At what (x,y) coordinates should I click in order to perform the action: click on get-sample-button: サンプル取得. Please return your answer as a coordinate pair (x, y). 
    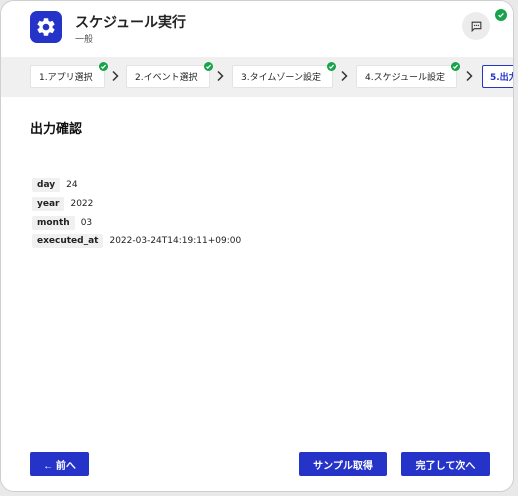
    Looking at the image, I should click on (343, 464).